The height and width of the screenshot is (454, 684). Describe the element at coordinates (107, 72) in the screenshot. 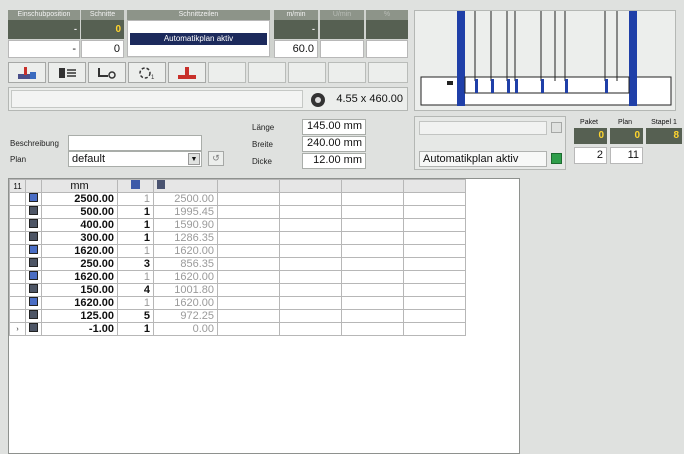

I see `pusher-icon` at that location.